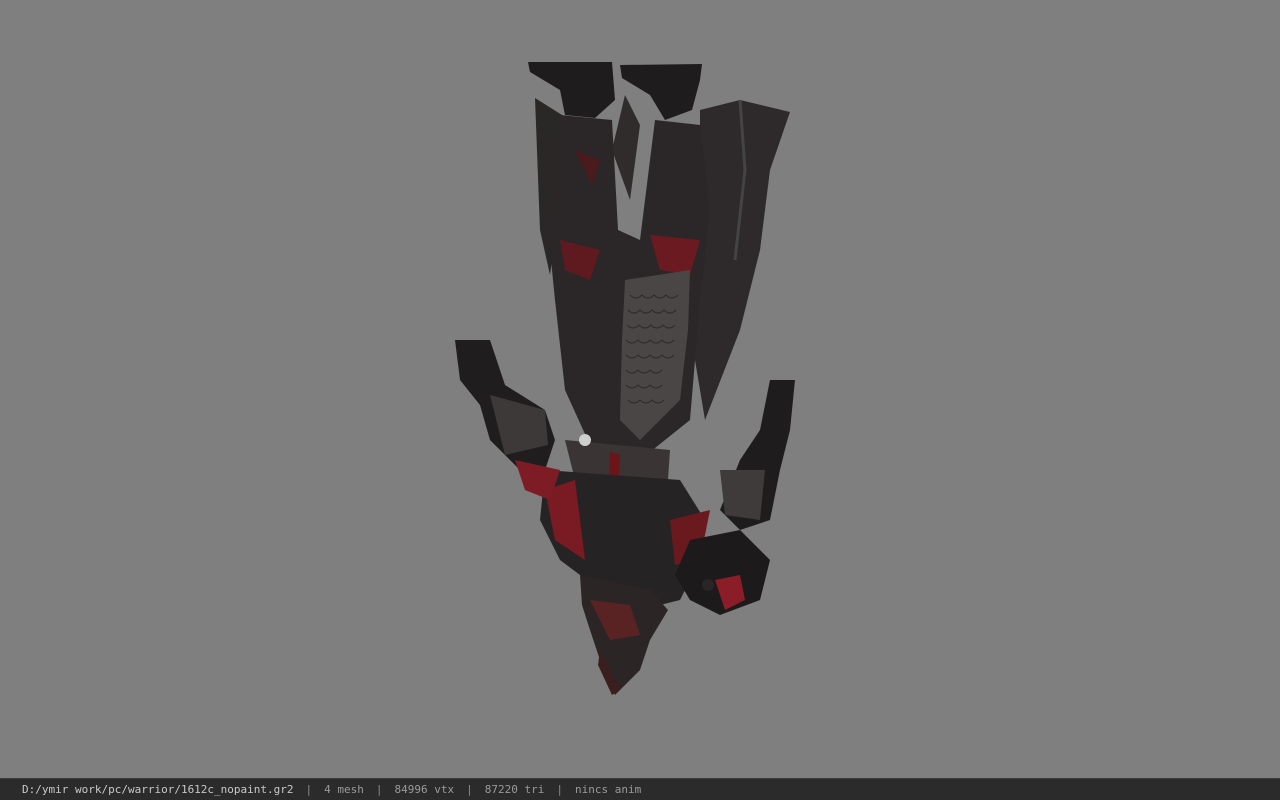 The width and height of the screenshot is (1280, 800). What do you see at coordinates (608, 789) in the screenshot?
I see `animation-label: nincs anim` at bounding box center [608, 789].